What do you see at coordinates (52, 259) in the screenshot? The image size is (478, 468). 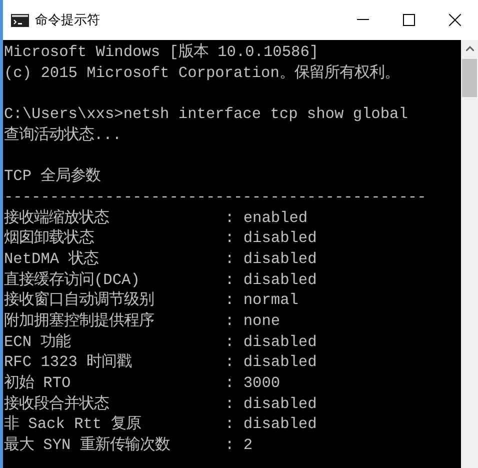 I see `parameter-name: NetDMA 状态` at bounding box center [52, 259].